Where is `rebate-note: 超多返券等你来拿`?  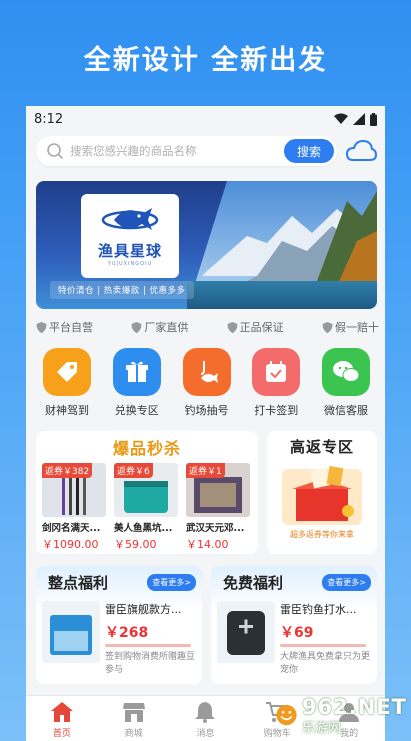 rebate-note: 超多返券等你来拿 is located at coordinates (322, 534).